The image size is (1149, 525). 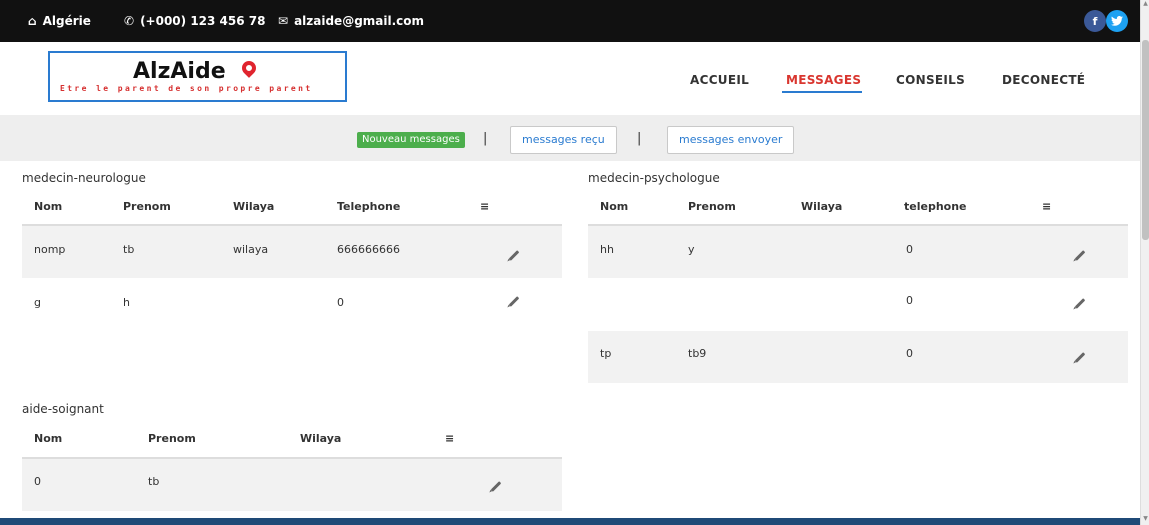 I want to click on column-header: Telephone, so click(x=369, y=206).